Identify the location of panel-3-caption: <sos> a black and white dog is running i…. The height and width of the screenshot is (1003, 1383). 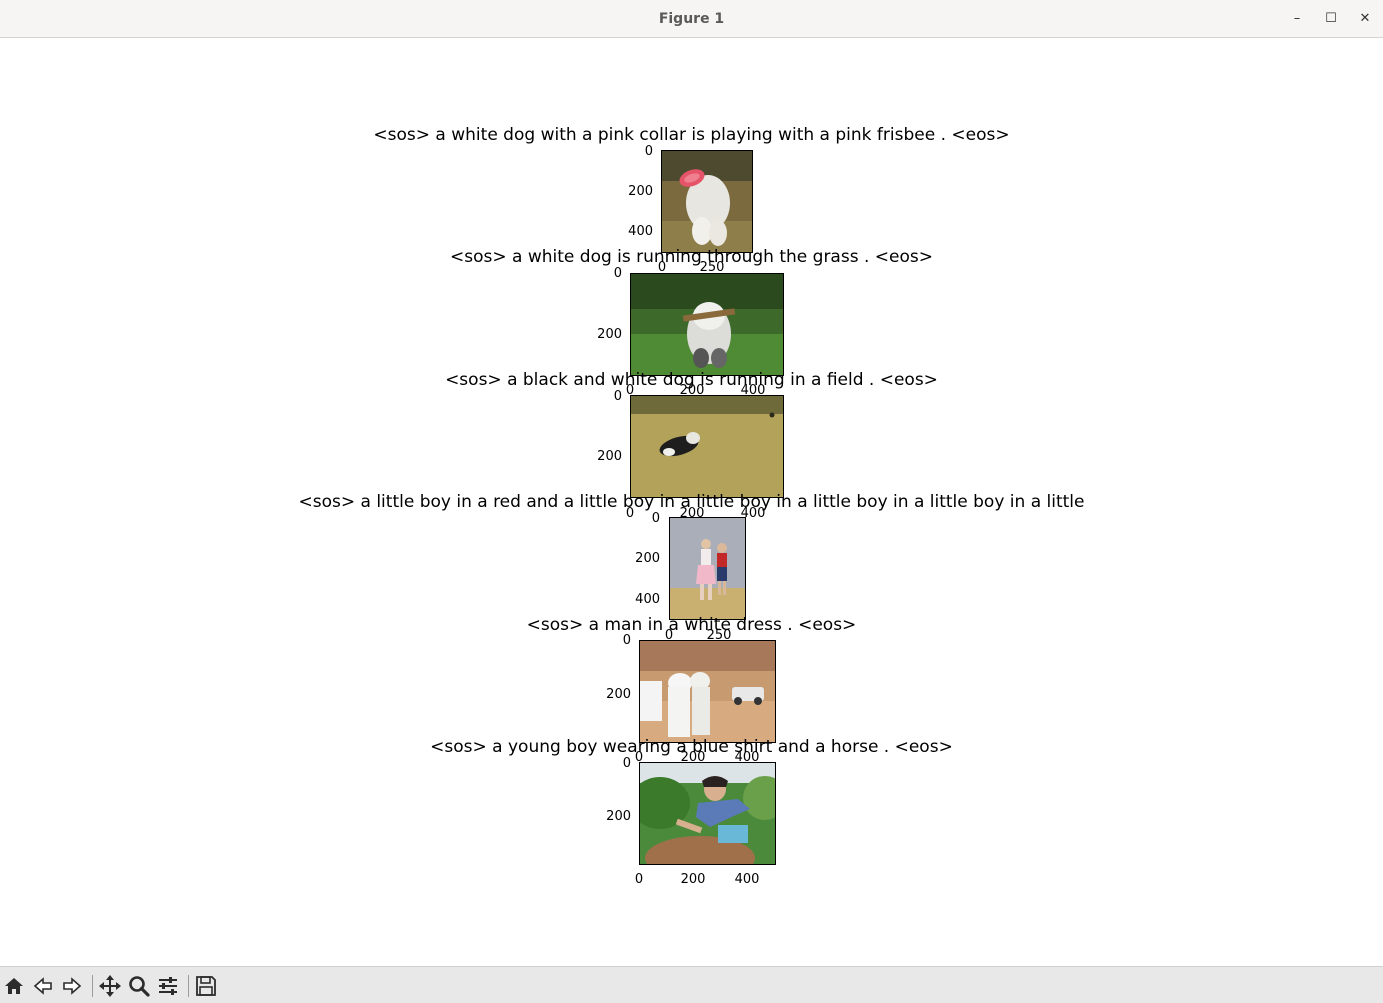
(691, 380).